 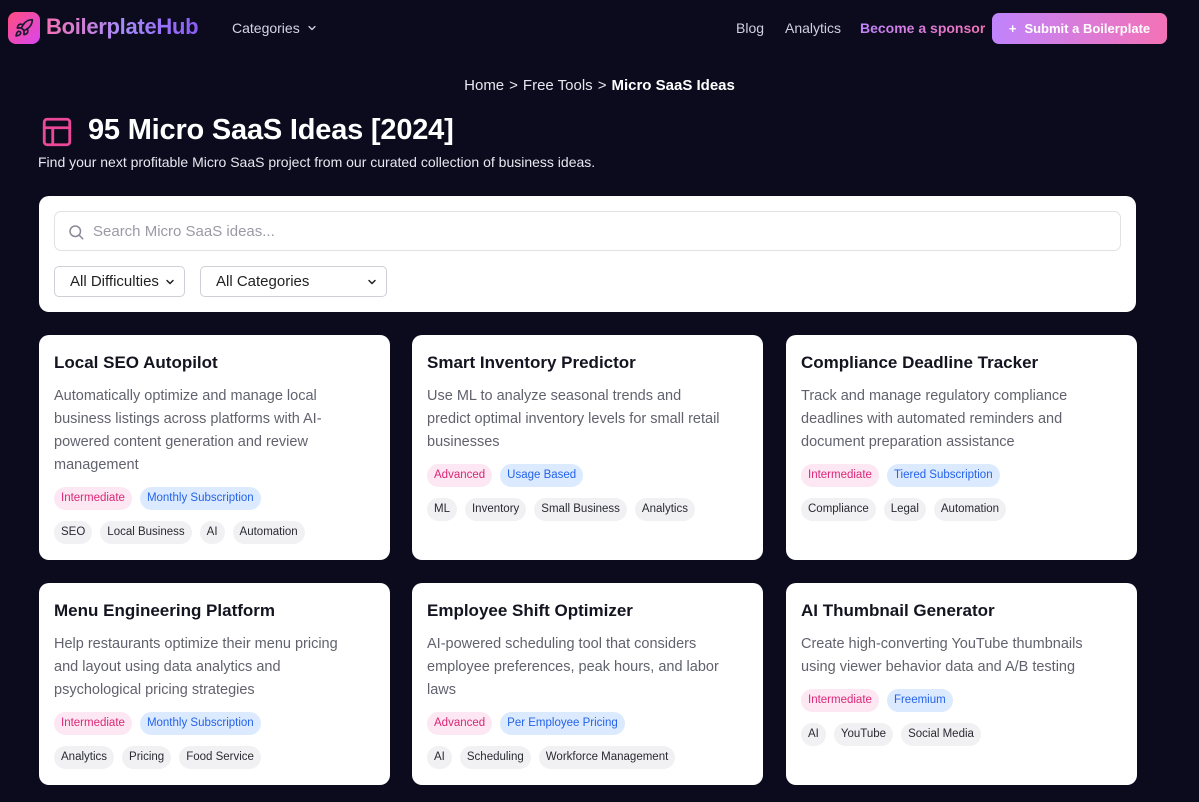 I want to click on layout-icon, so click(x=57, y=132).